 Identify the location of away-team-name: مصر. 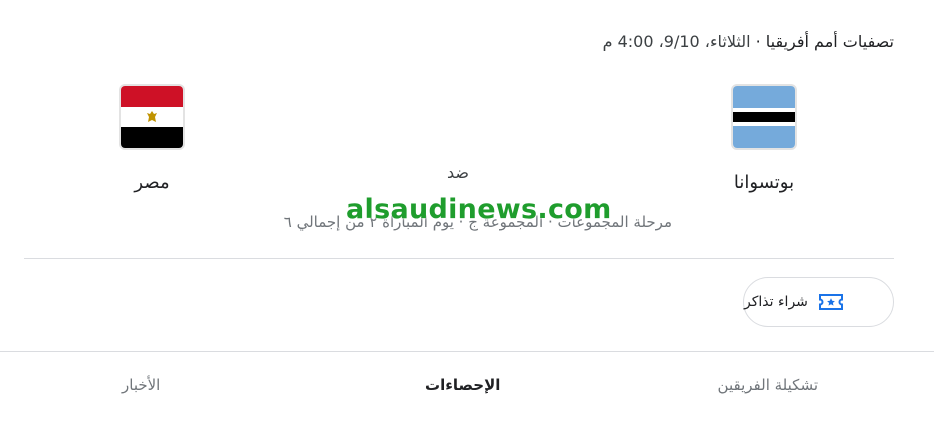
(152, 182).